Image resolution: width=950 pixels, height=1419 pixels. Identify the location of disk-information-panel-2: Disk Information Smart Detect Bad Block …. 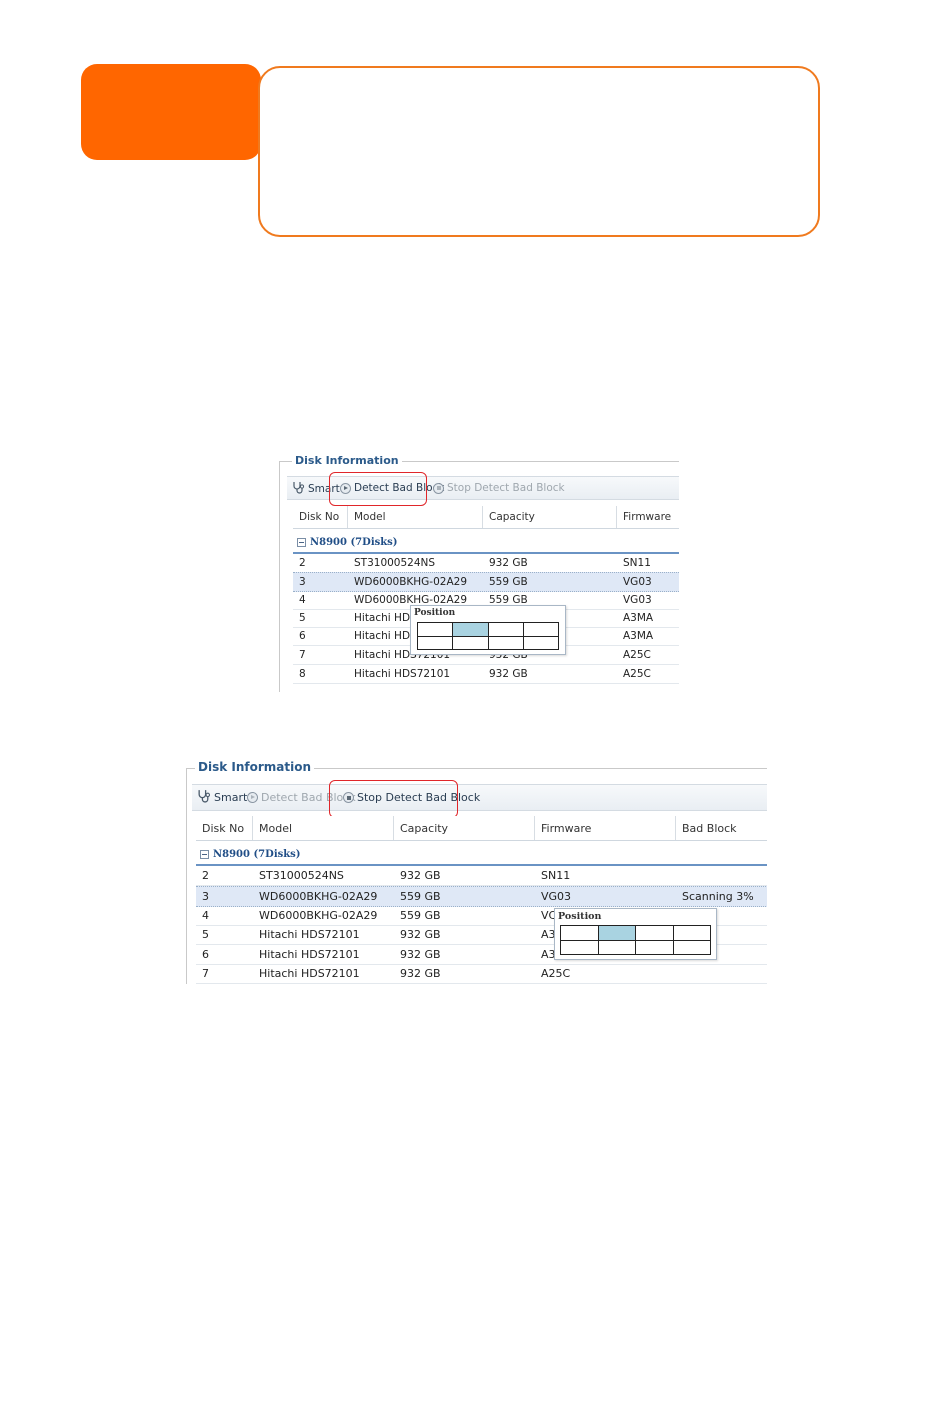
(475, 871).